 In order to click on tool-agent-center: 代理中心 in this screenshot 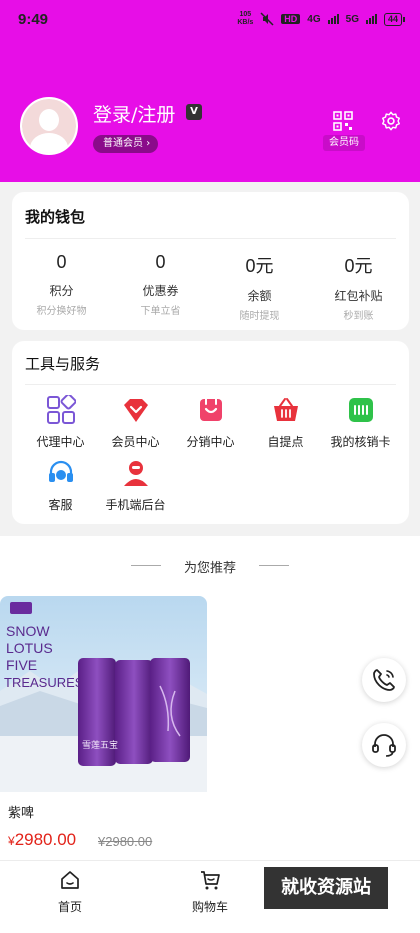, I will do `click(60, 422)`.